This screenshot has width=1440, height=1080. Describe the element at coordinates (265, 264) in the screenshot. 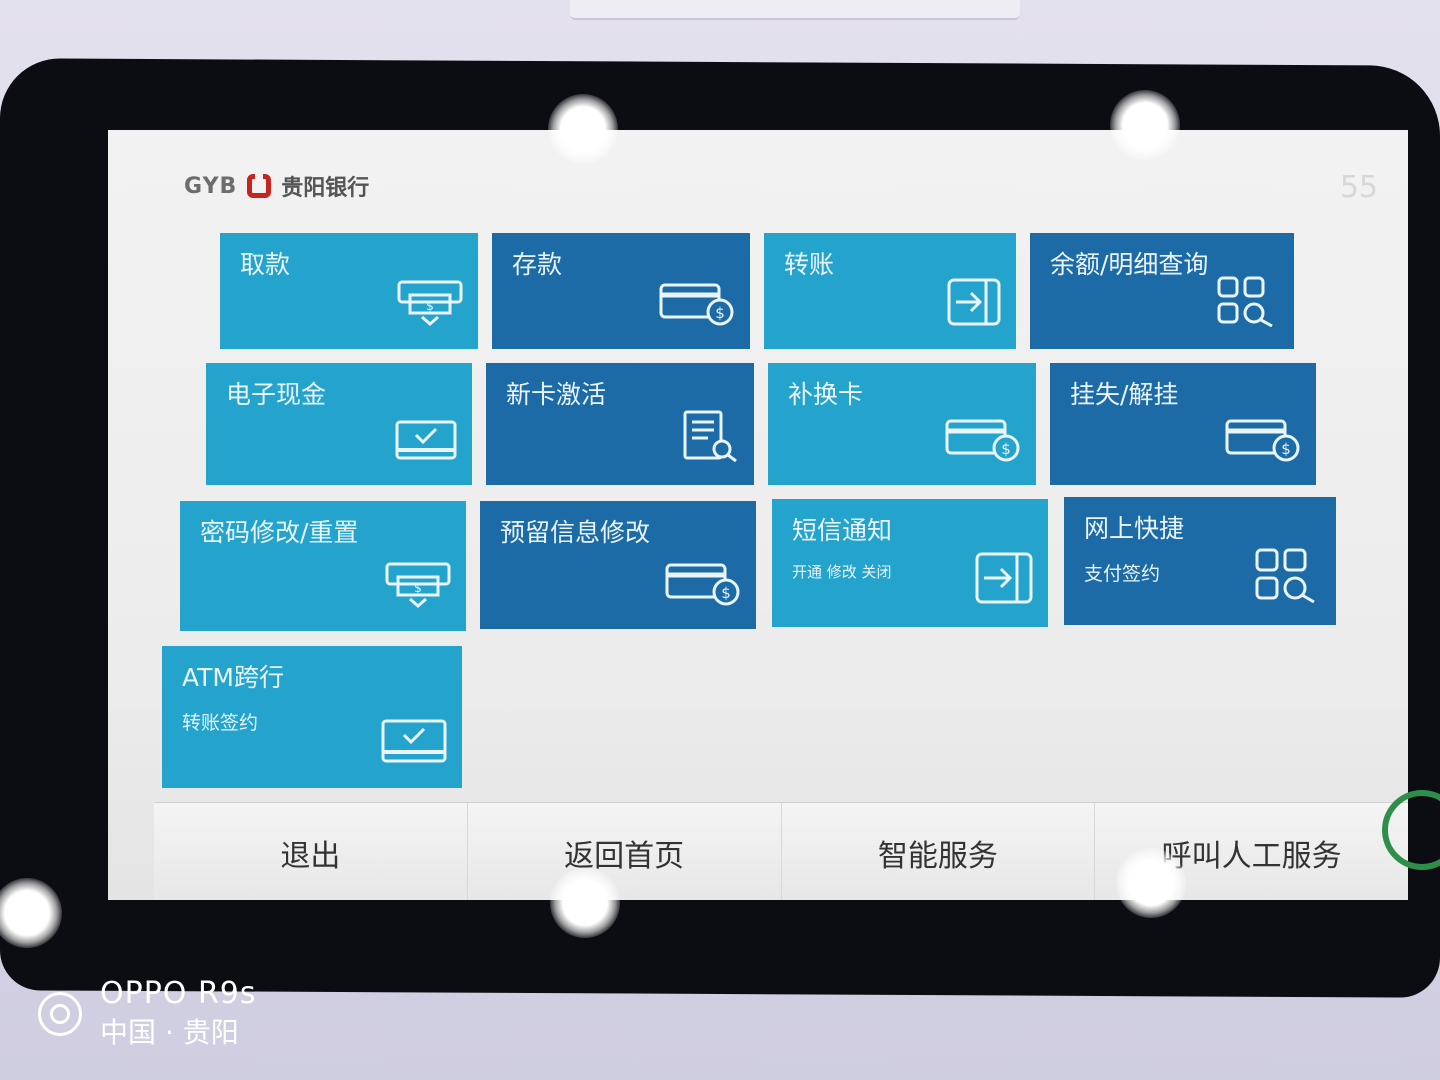

I see `tile-label: 取款` at that location.